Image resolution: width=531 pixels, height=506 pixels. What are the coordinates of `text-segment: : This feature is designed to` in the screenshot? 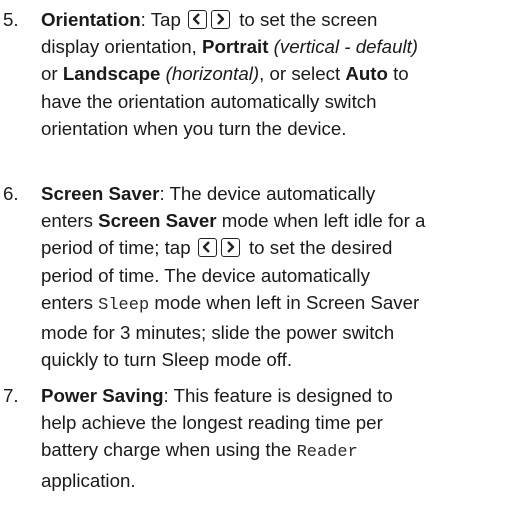 It's located at (278, 395).